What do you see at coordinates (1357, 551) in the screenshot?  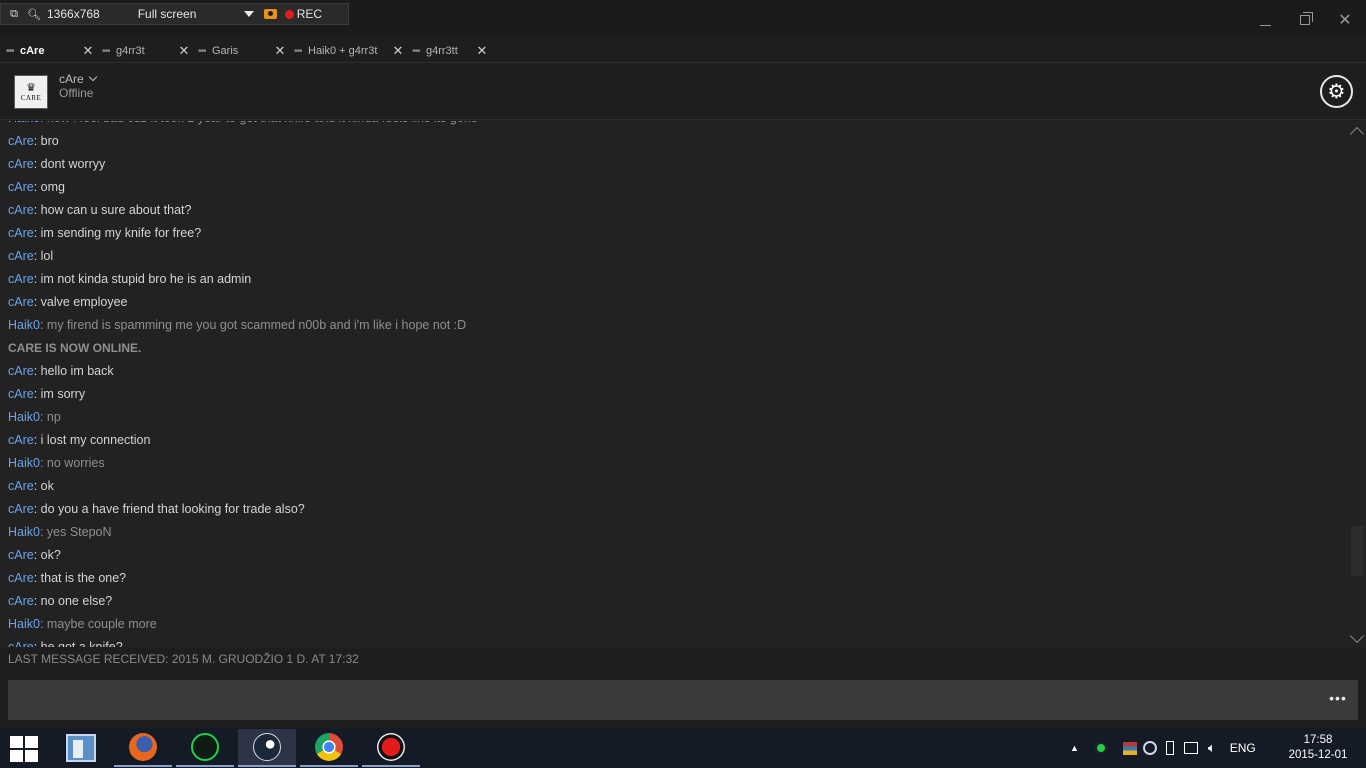 I see `scrollbar-thumb` at bounding box center [1357, 551].